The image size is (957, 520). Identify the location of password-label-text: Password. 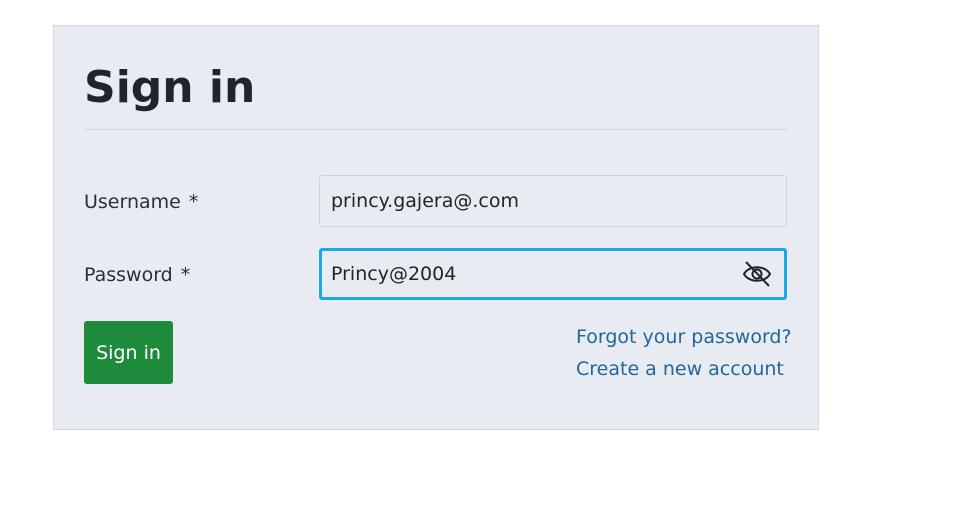
(128, 275).